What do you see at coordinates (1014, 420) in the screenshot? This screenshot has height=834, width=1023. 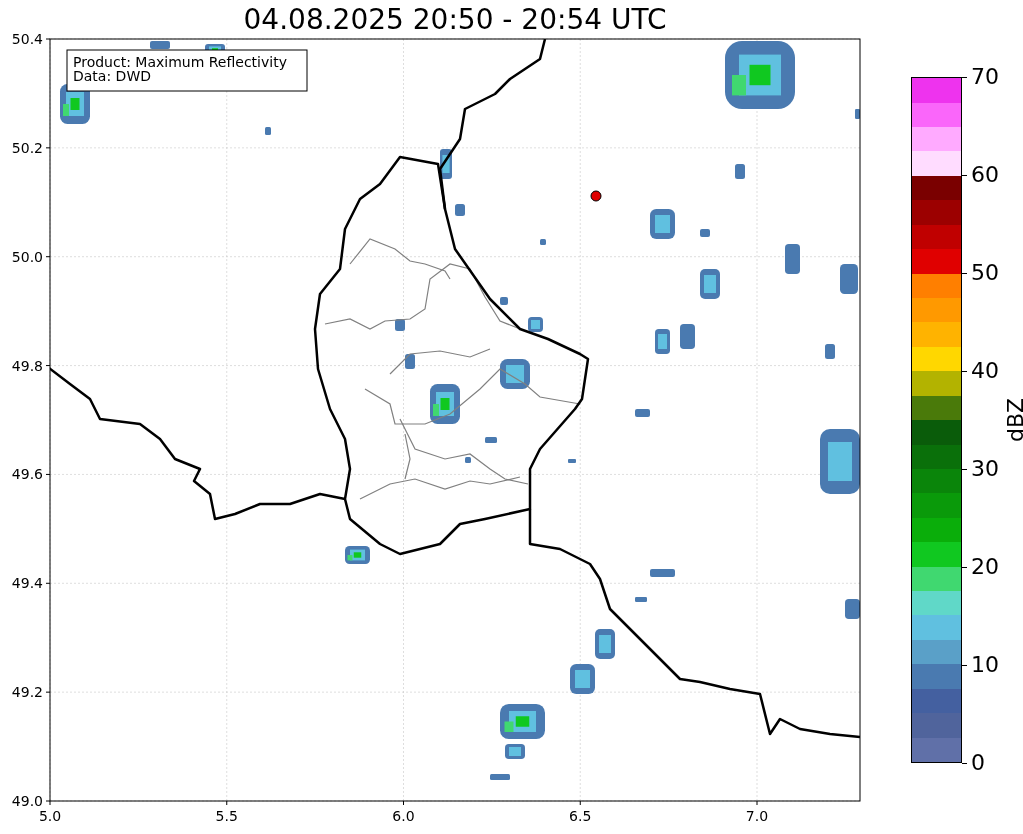 I see `colorbar-label: dBZ` at bounding box center [1014, 420].